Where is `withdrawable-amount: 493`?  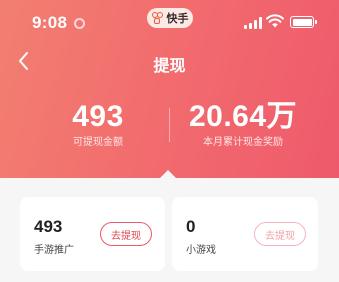
withdrawable-amount: 493 is located at coordinates (98, 116).